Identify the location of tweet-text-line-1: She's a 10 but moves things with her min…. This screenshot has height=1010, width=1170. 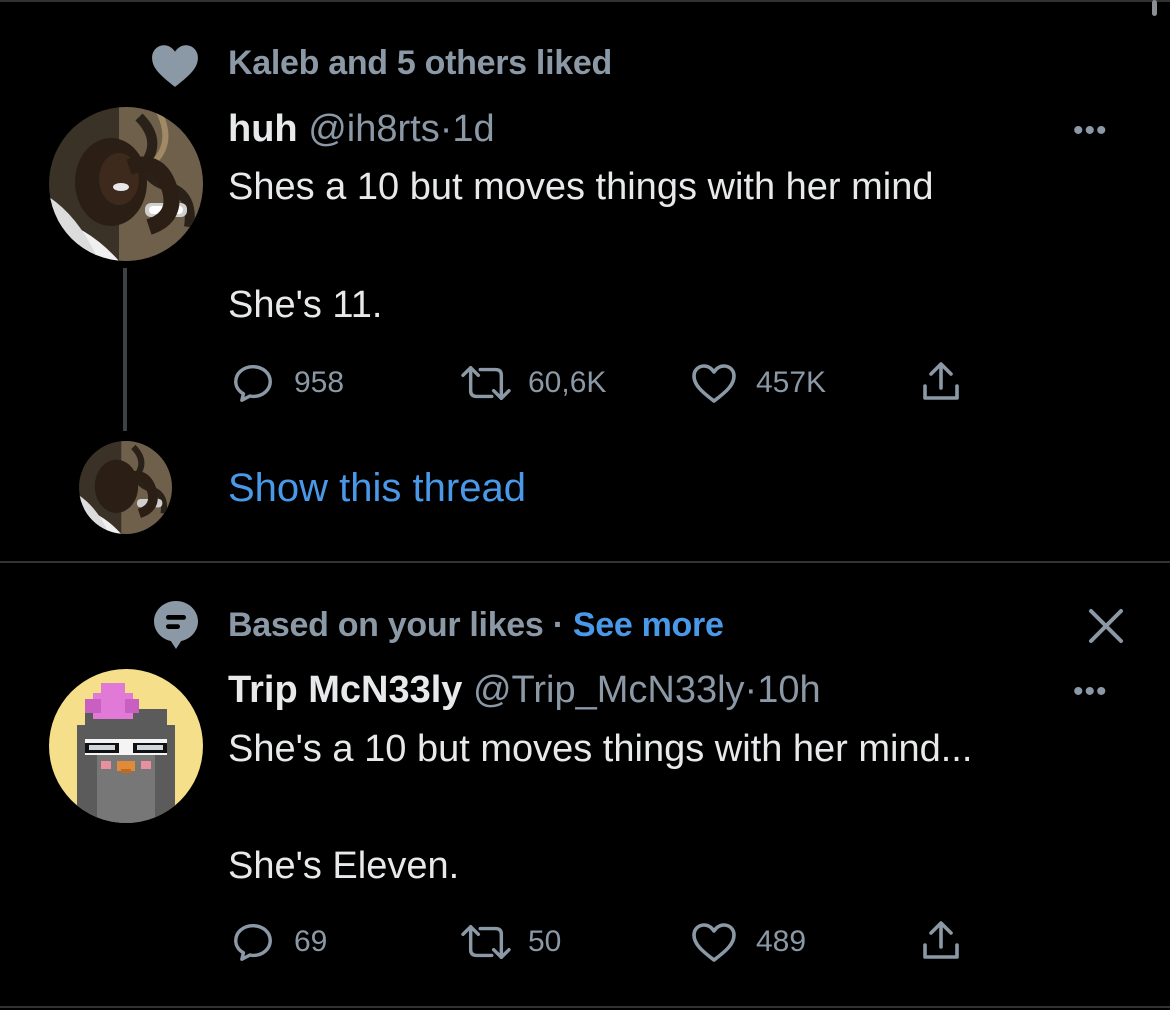
(600, 749).